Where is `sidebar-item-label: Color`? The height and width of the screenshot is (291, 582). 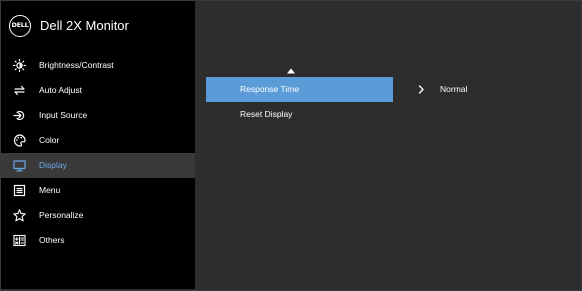 sidebar-item-label: Color is located at coordinates (49, 140).